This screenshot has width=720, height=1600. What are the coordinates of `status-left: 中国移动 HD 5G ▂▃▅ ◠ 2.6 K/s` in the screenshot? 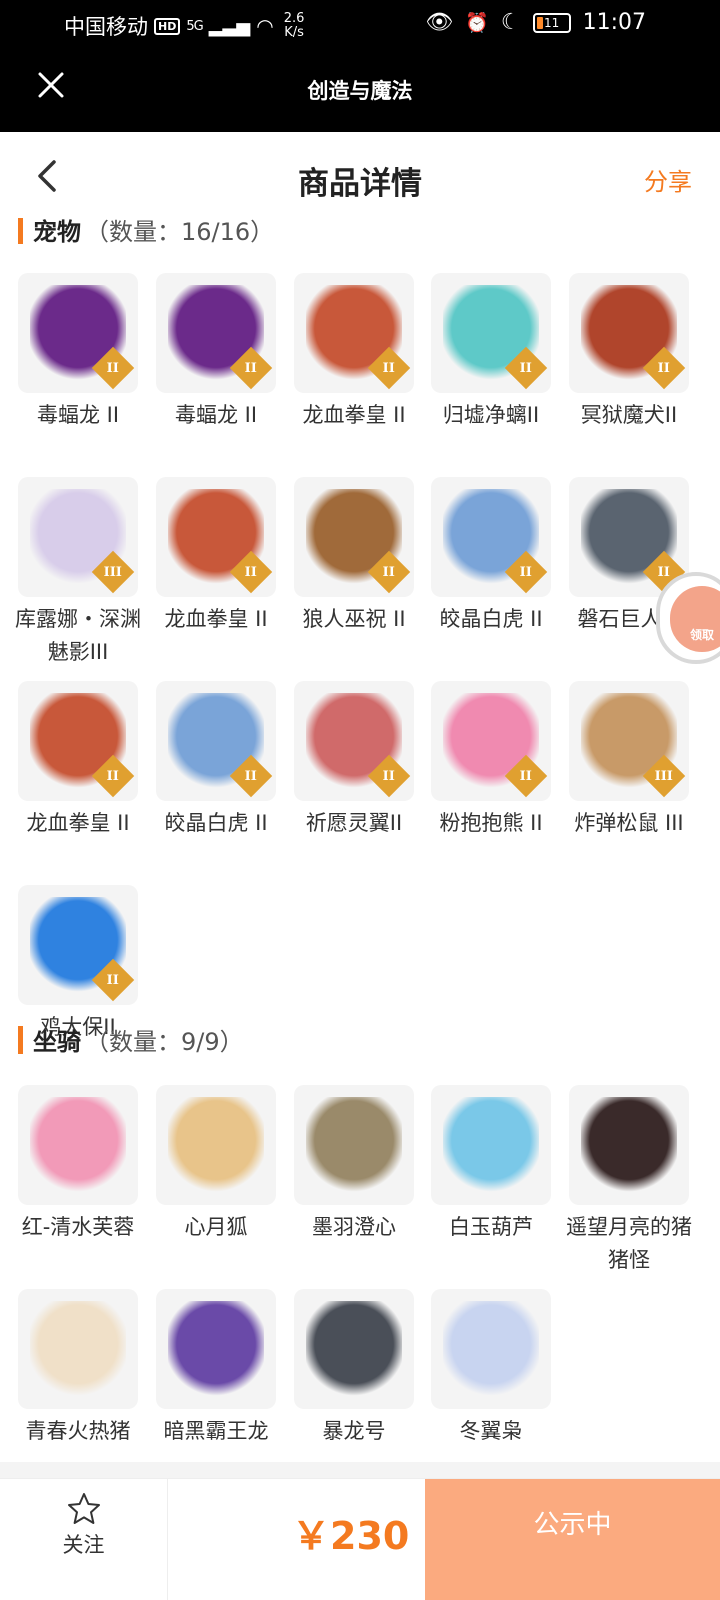 It's located at (184, 26).